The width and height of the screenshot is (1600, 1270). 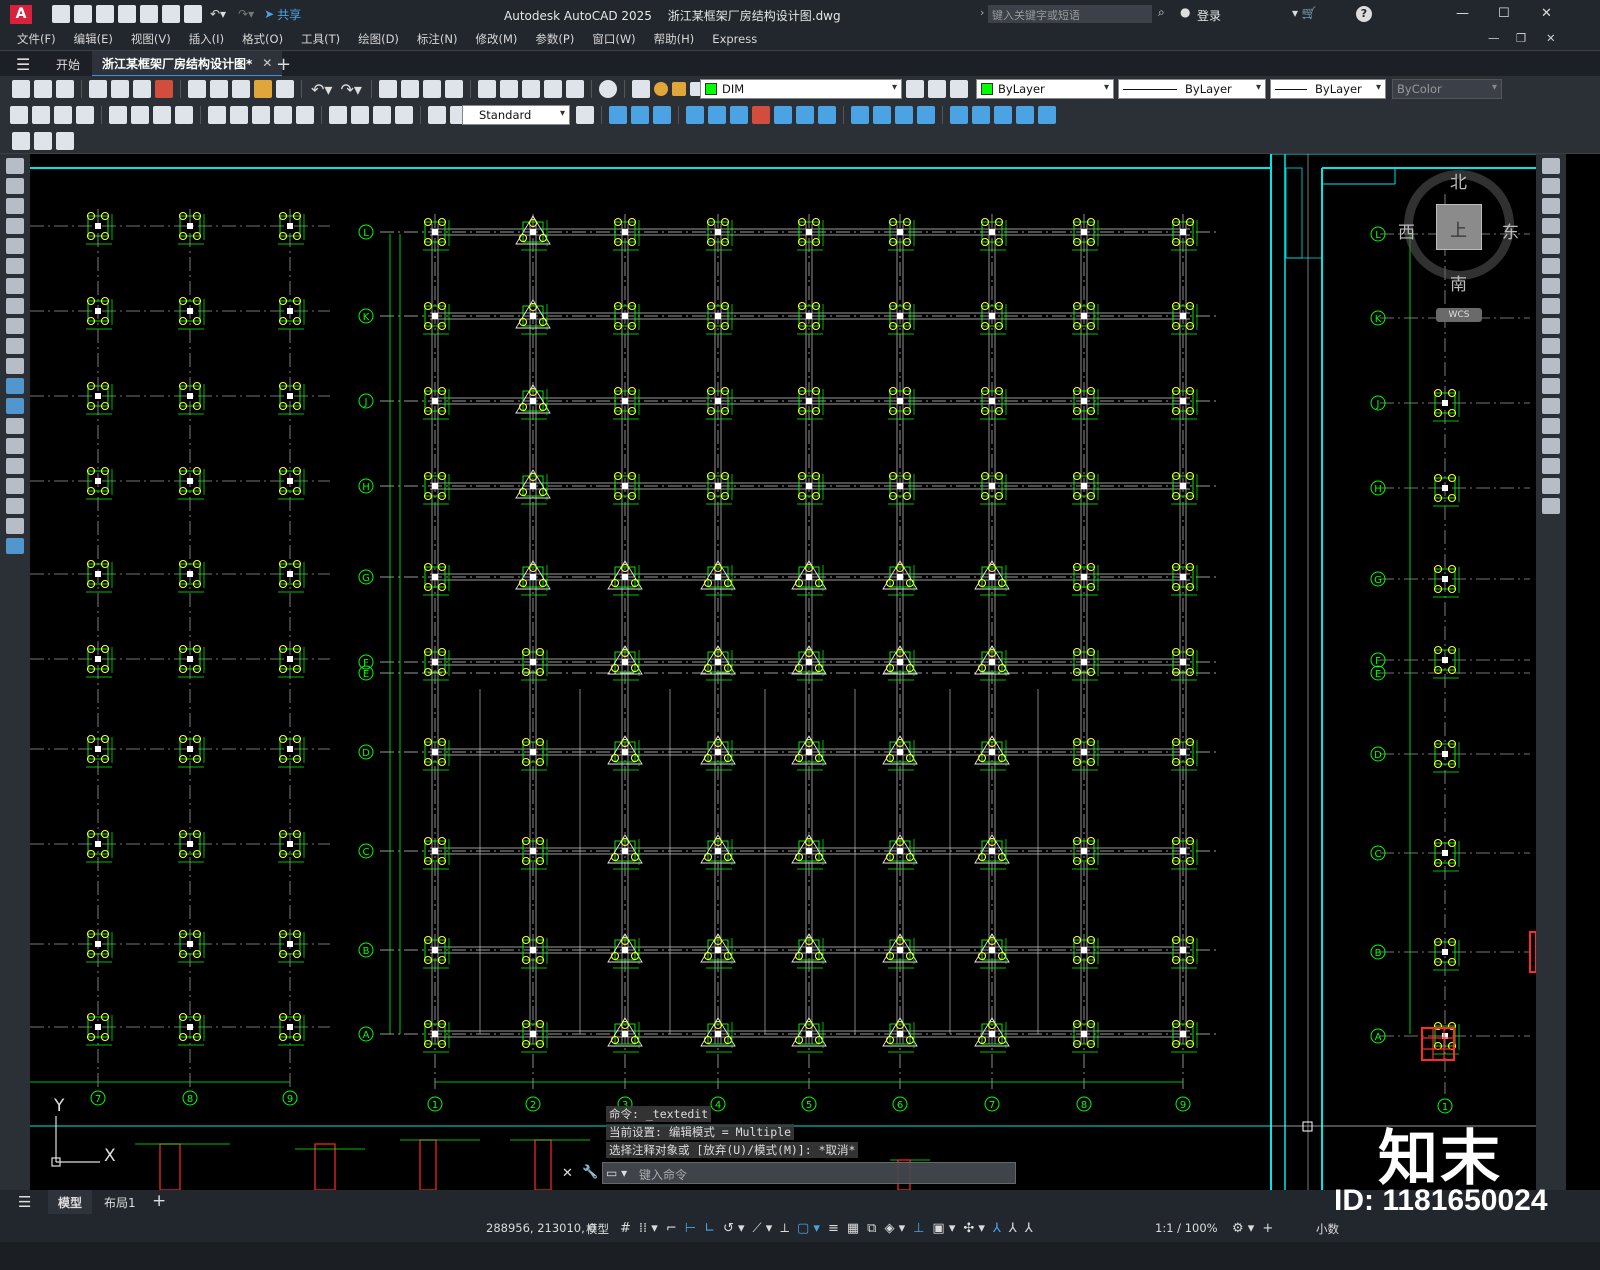 What do you see at coordinates (607, 89) in the screenshot?
I see `help-icon` at bounding box center [607, 89].